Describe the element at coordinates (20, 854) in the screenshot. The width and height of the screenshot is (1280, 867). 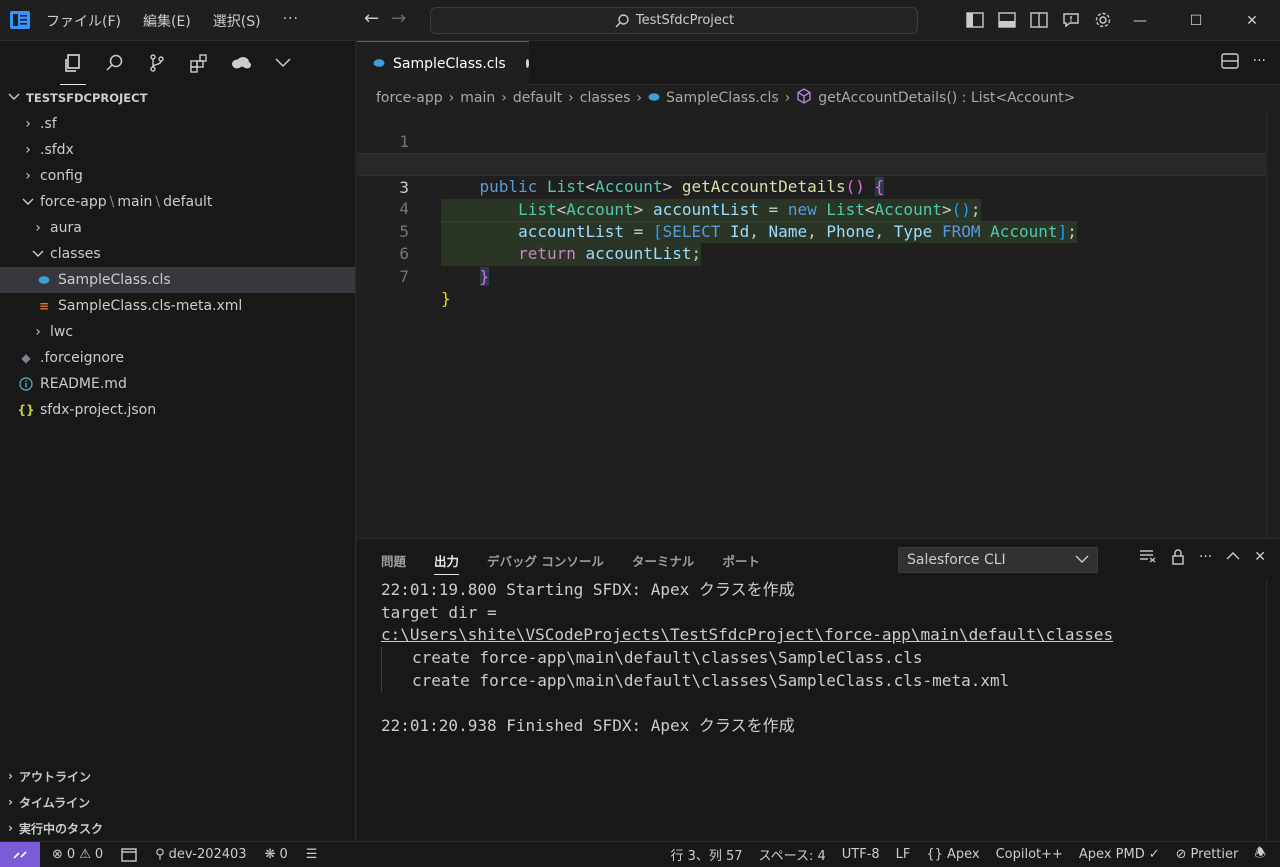
I see `remote-indicator-icon` at that location.